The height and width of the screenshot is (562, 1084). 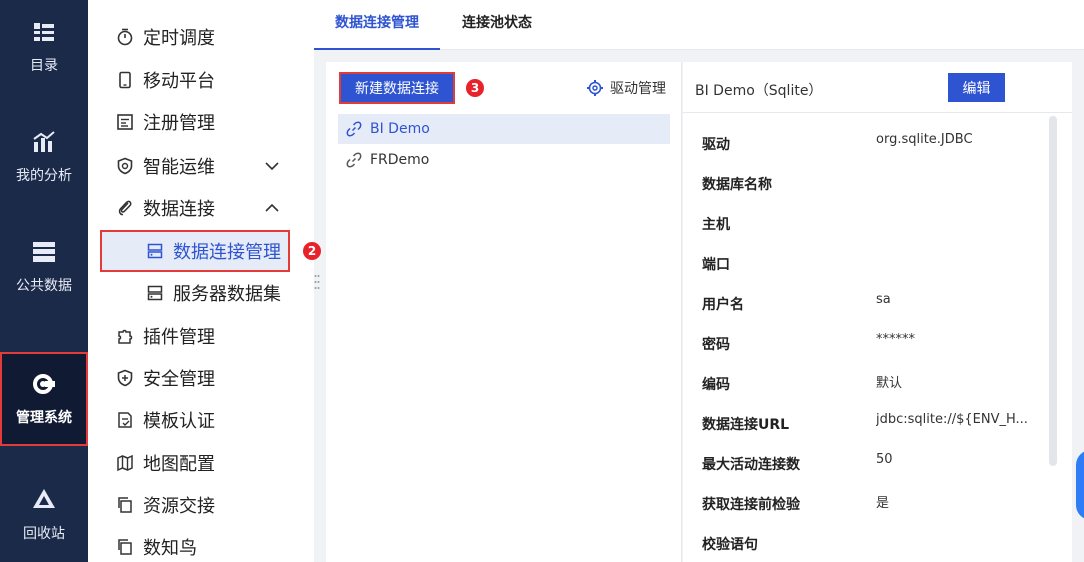 I want to click on field-value-username: sa, so click(x=883, y=299).